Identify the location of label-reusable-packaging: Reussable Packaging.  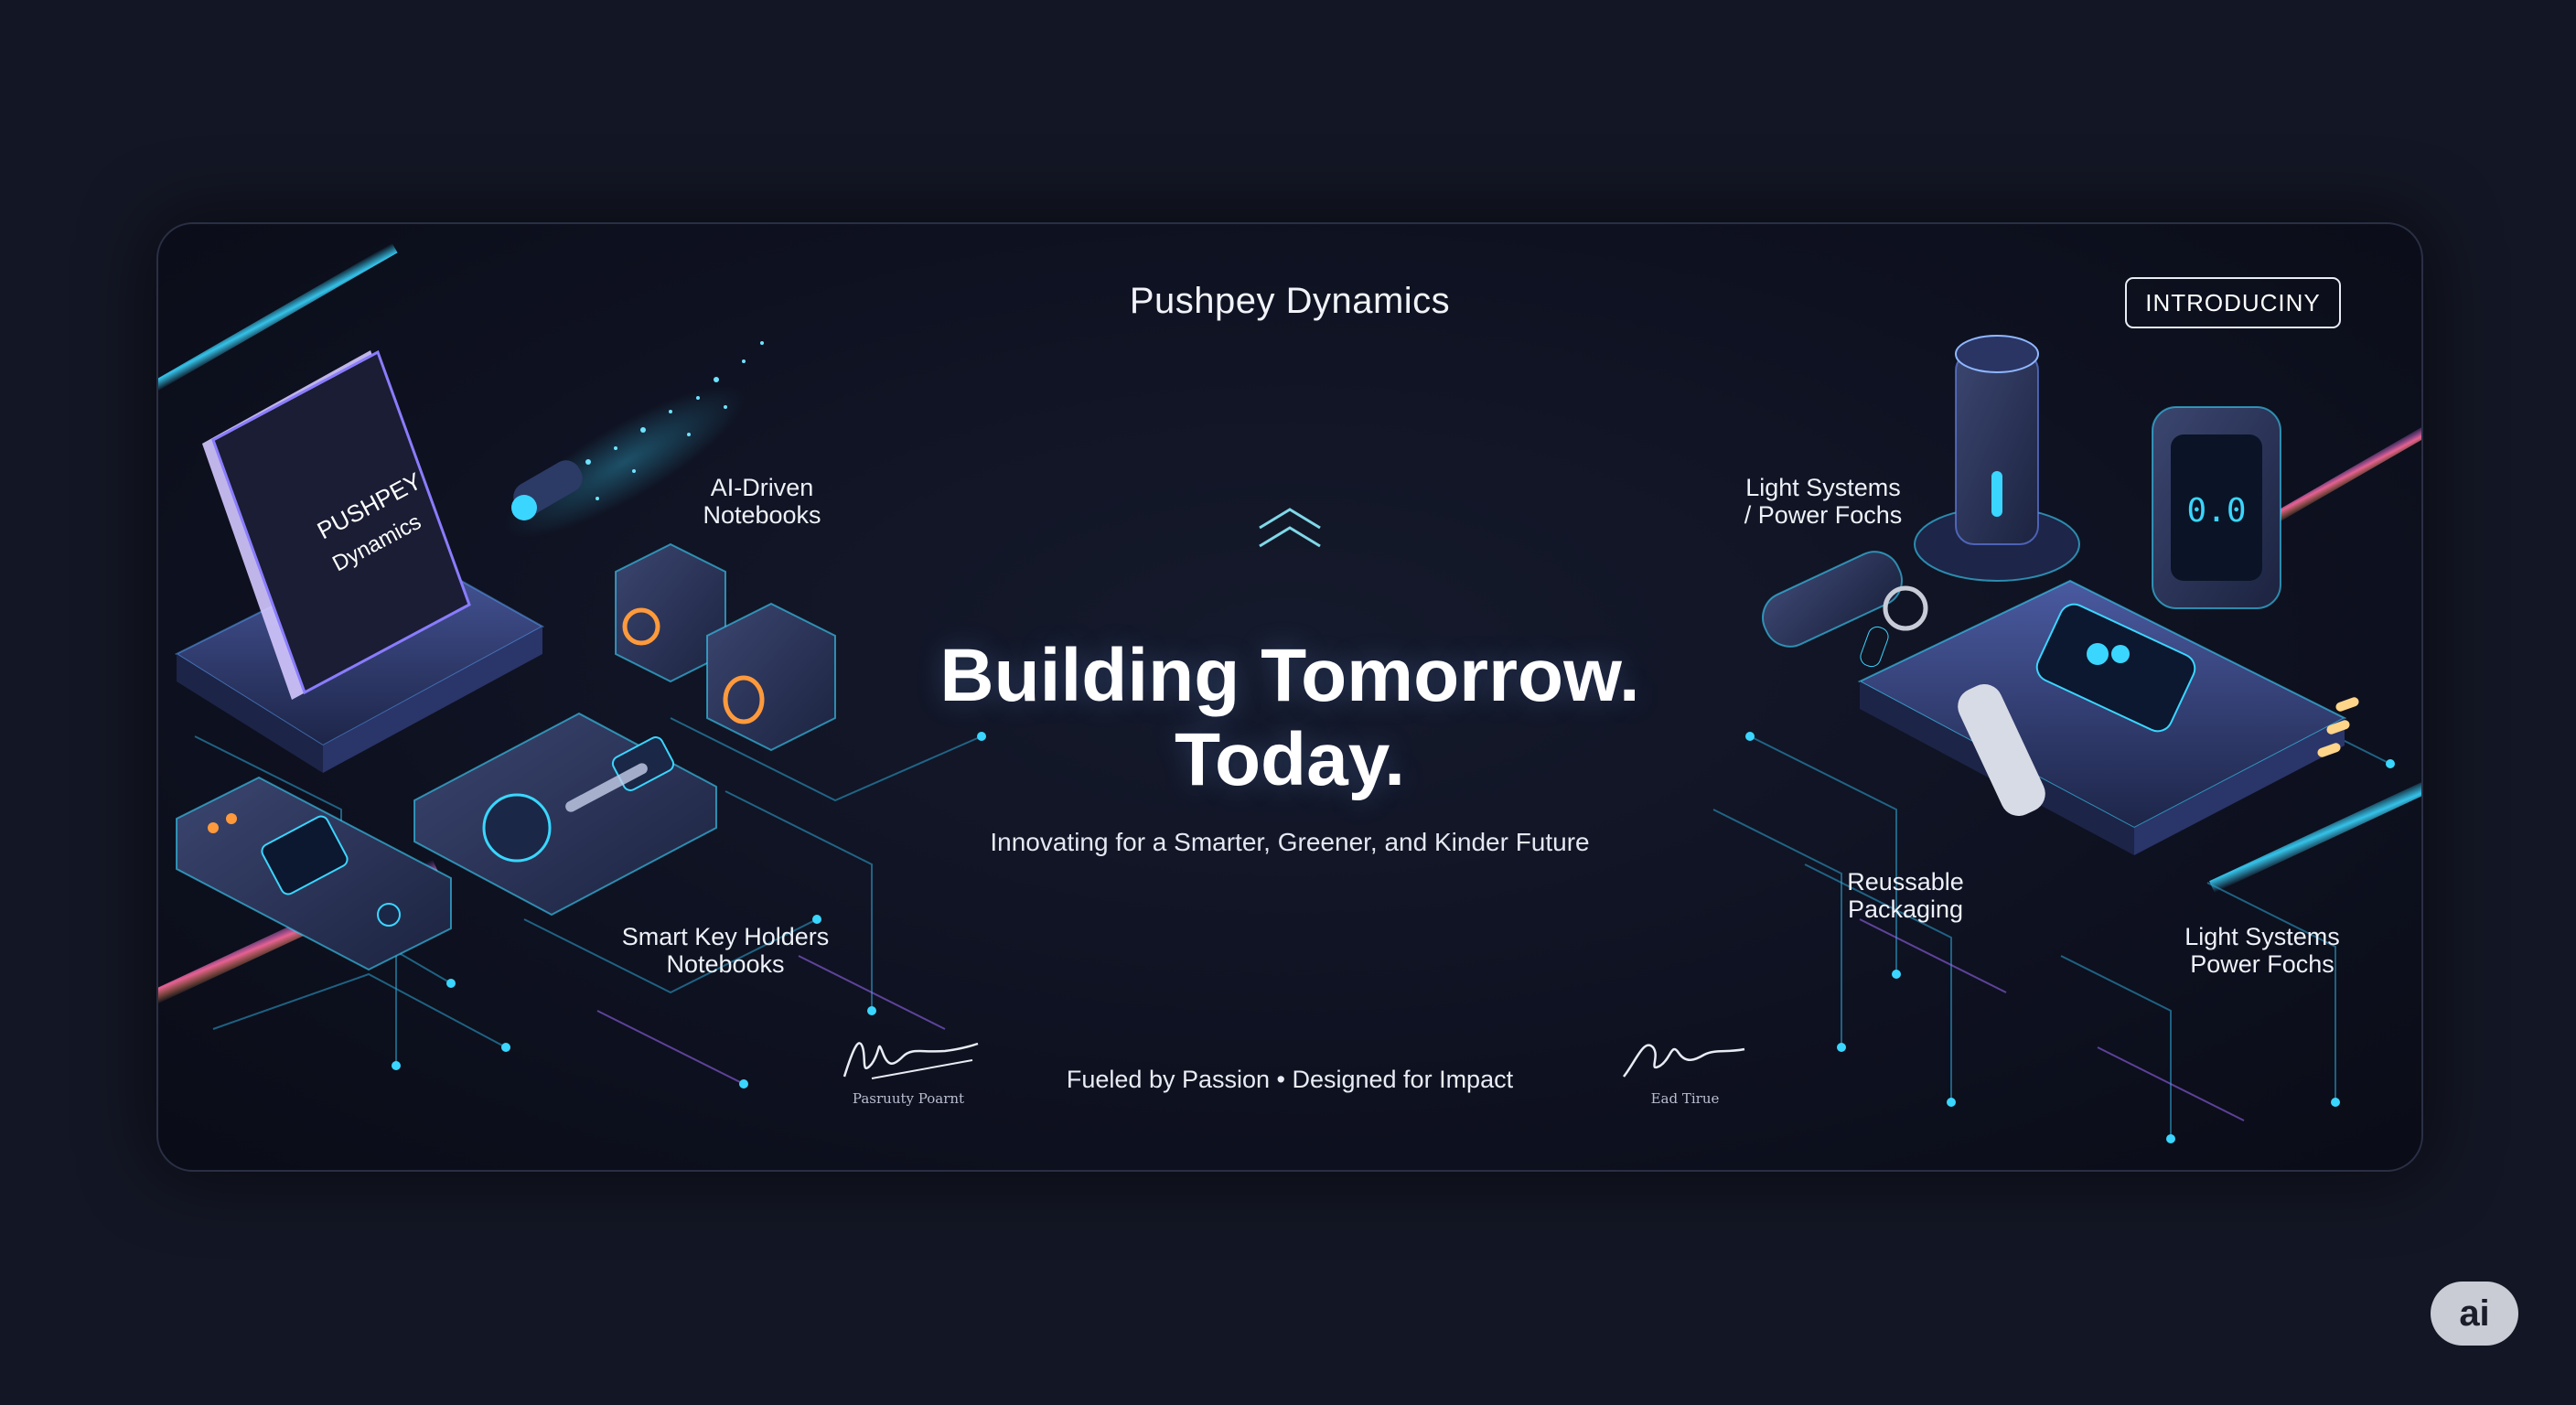
(1905, 895).